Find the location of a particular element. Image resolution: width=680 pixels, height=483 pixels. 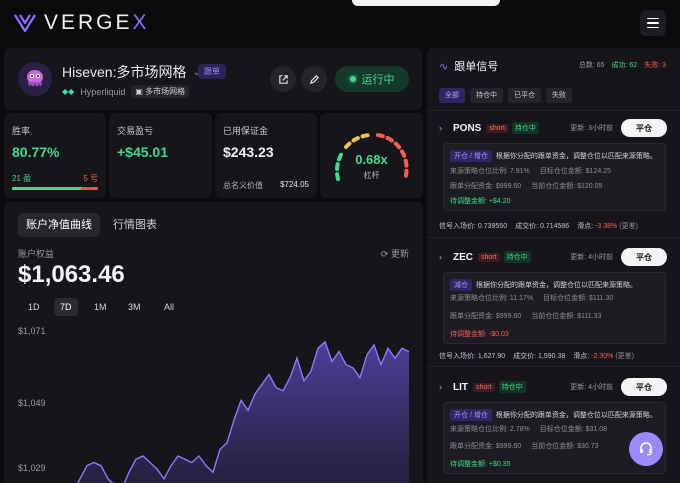

share-button is located at coordinates (283, 79).